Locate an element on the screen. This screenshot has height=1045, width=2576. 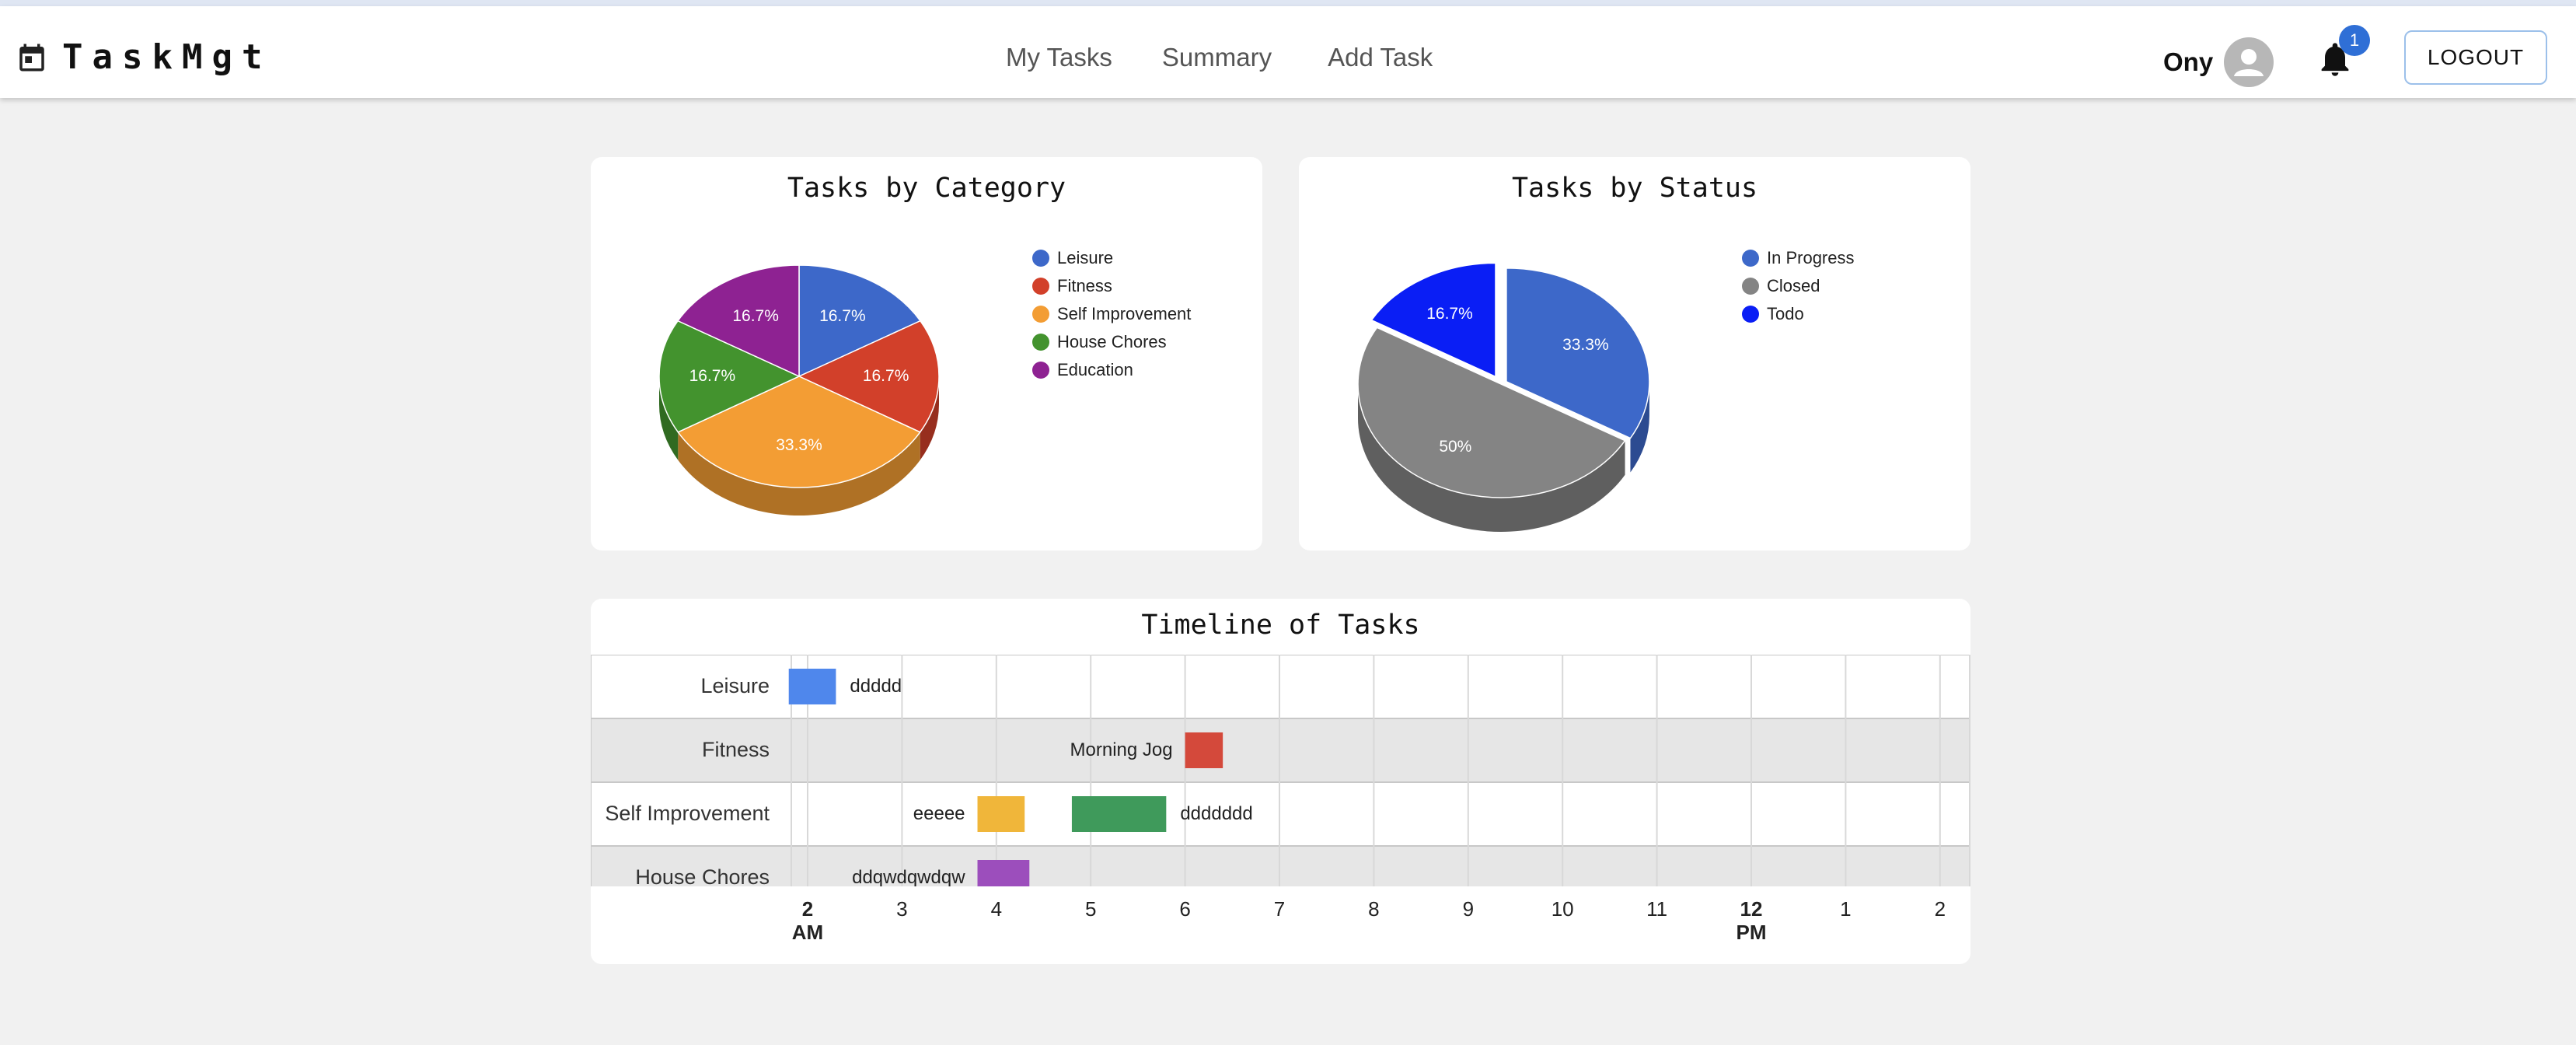
person-icon is located at coordinates (2249, 62).